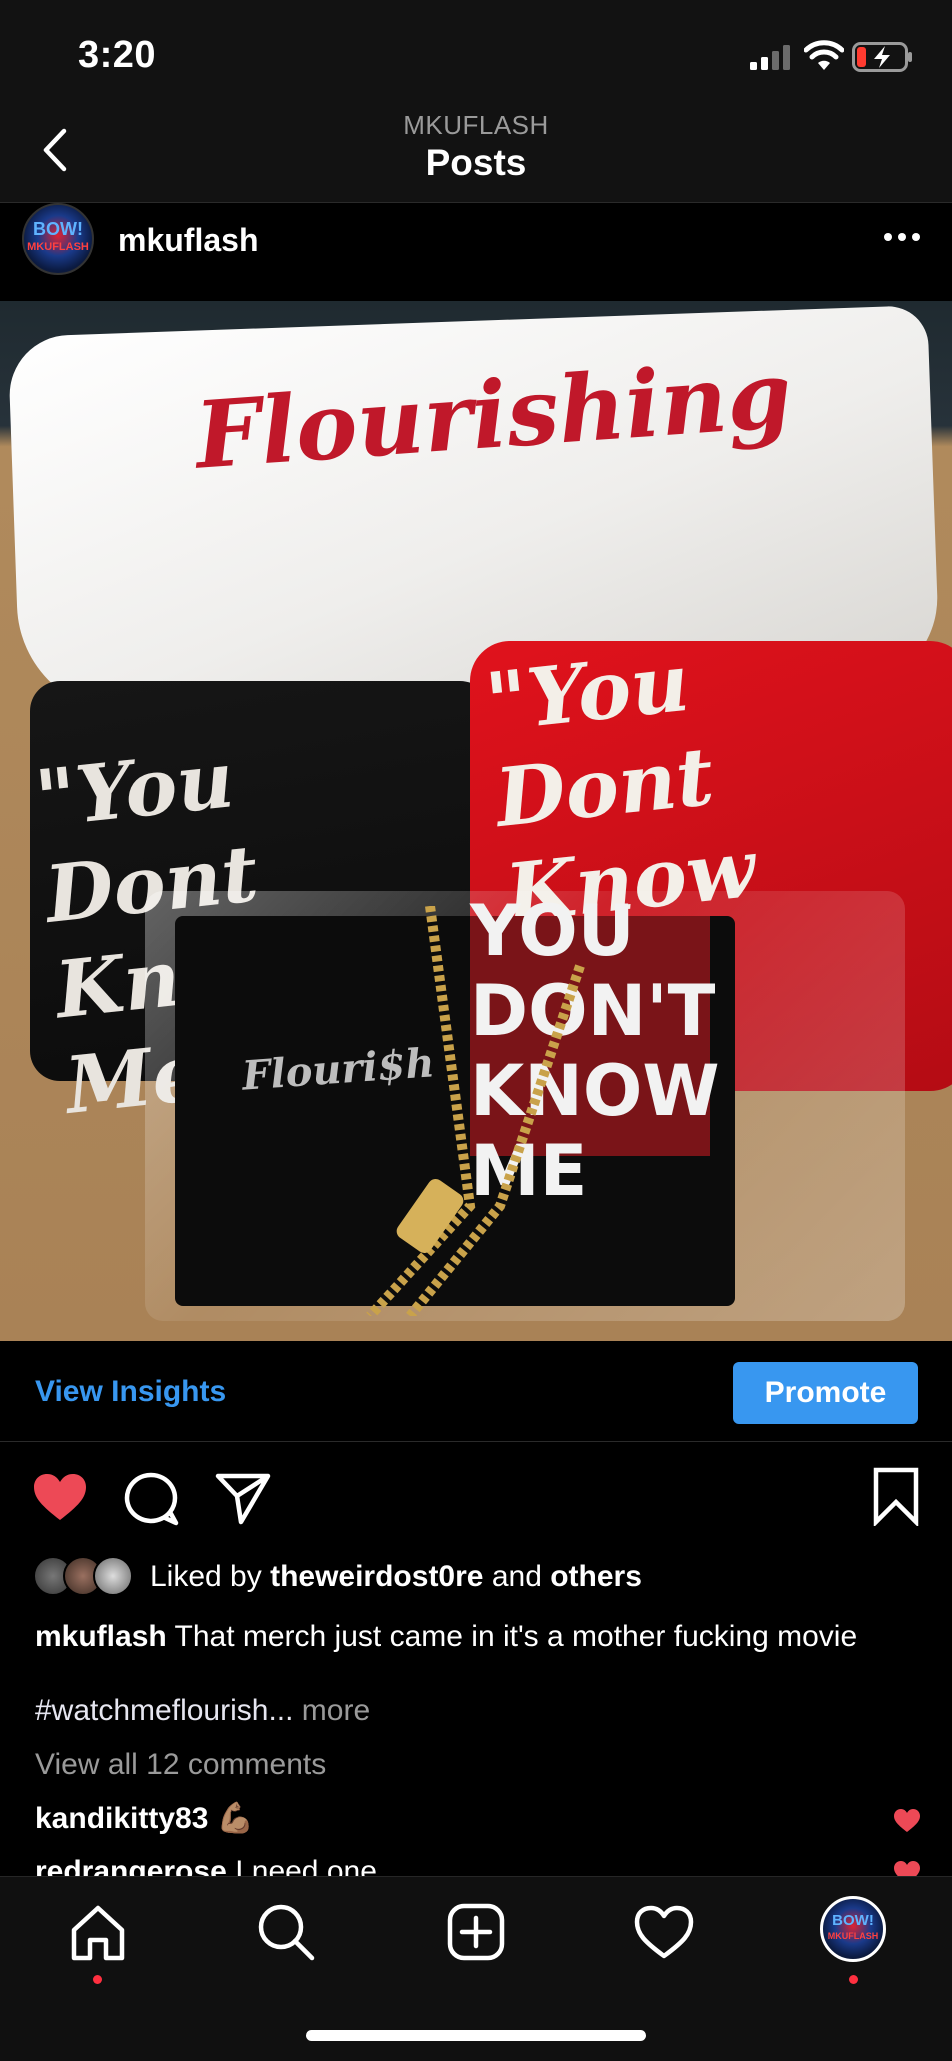 The width and height of the screenshot is (952, 2061). Describe the element at coordinates (517, 1576) in the screenshot. I see `likes-connector: and` at that location.